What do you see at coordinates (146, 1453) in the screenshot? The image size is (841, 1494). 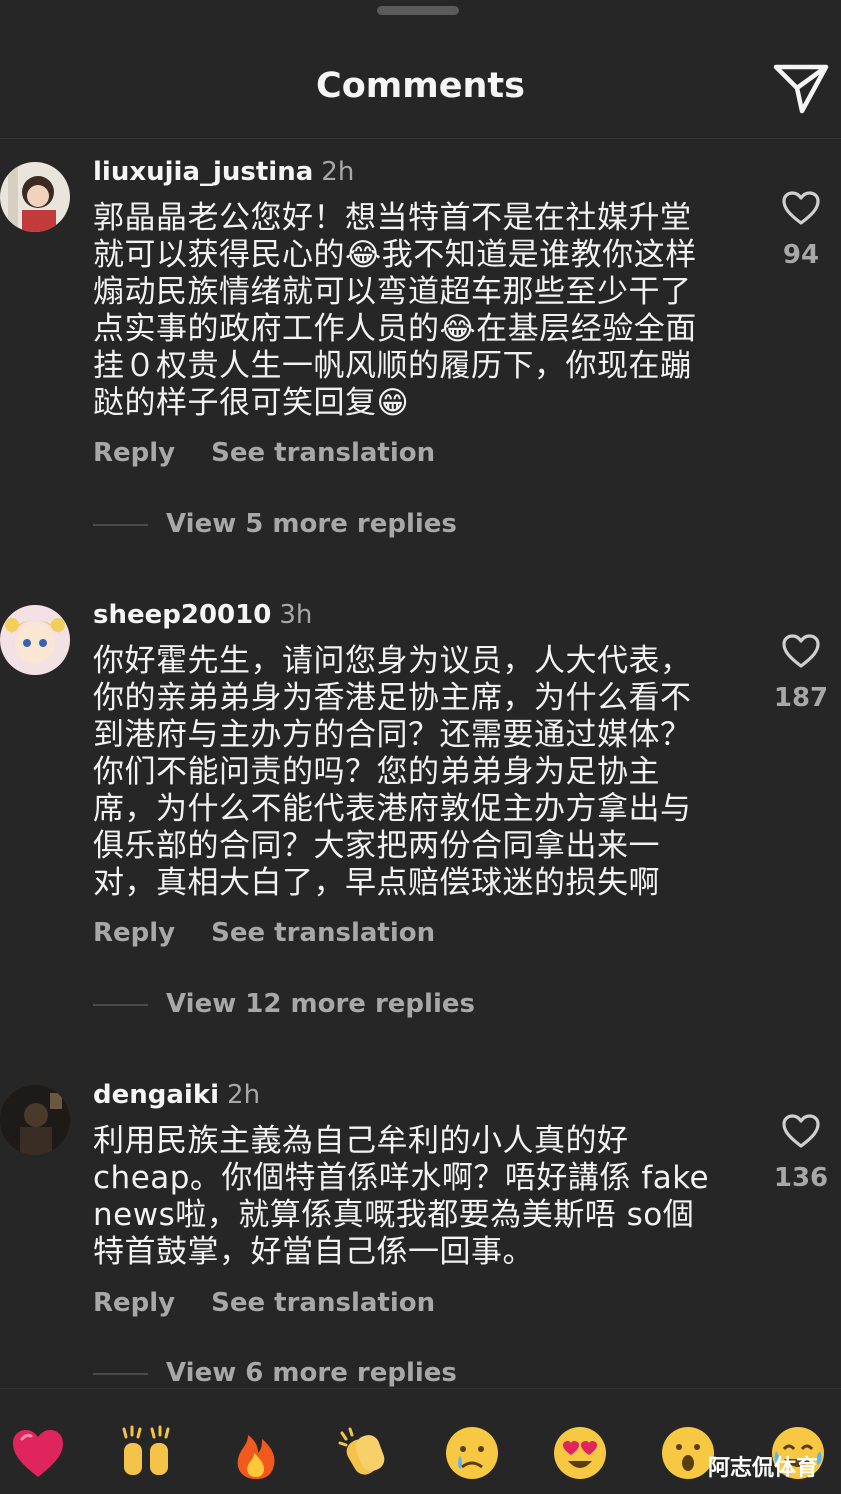 I see `raising-hands-emoji-icon` at bounding box center [146, 1453].